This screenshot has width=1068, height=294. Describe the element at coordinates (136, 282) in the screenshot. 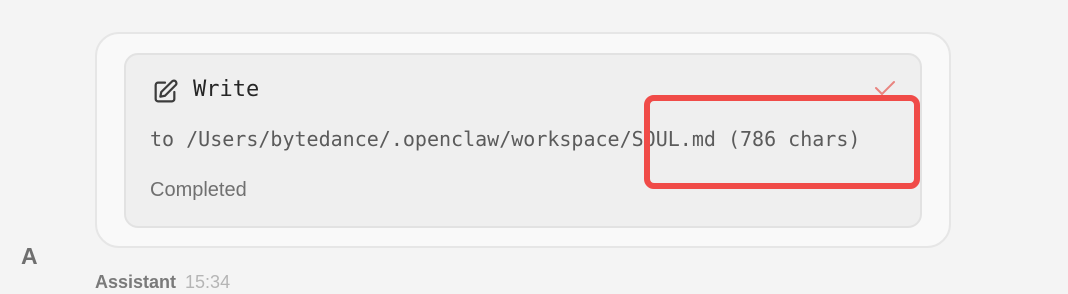

I see `sender-name: Assistant` at that location.